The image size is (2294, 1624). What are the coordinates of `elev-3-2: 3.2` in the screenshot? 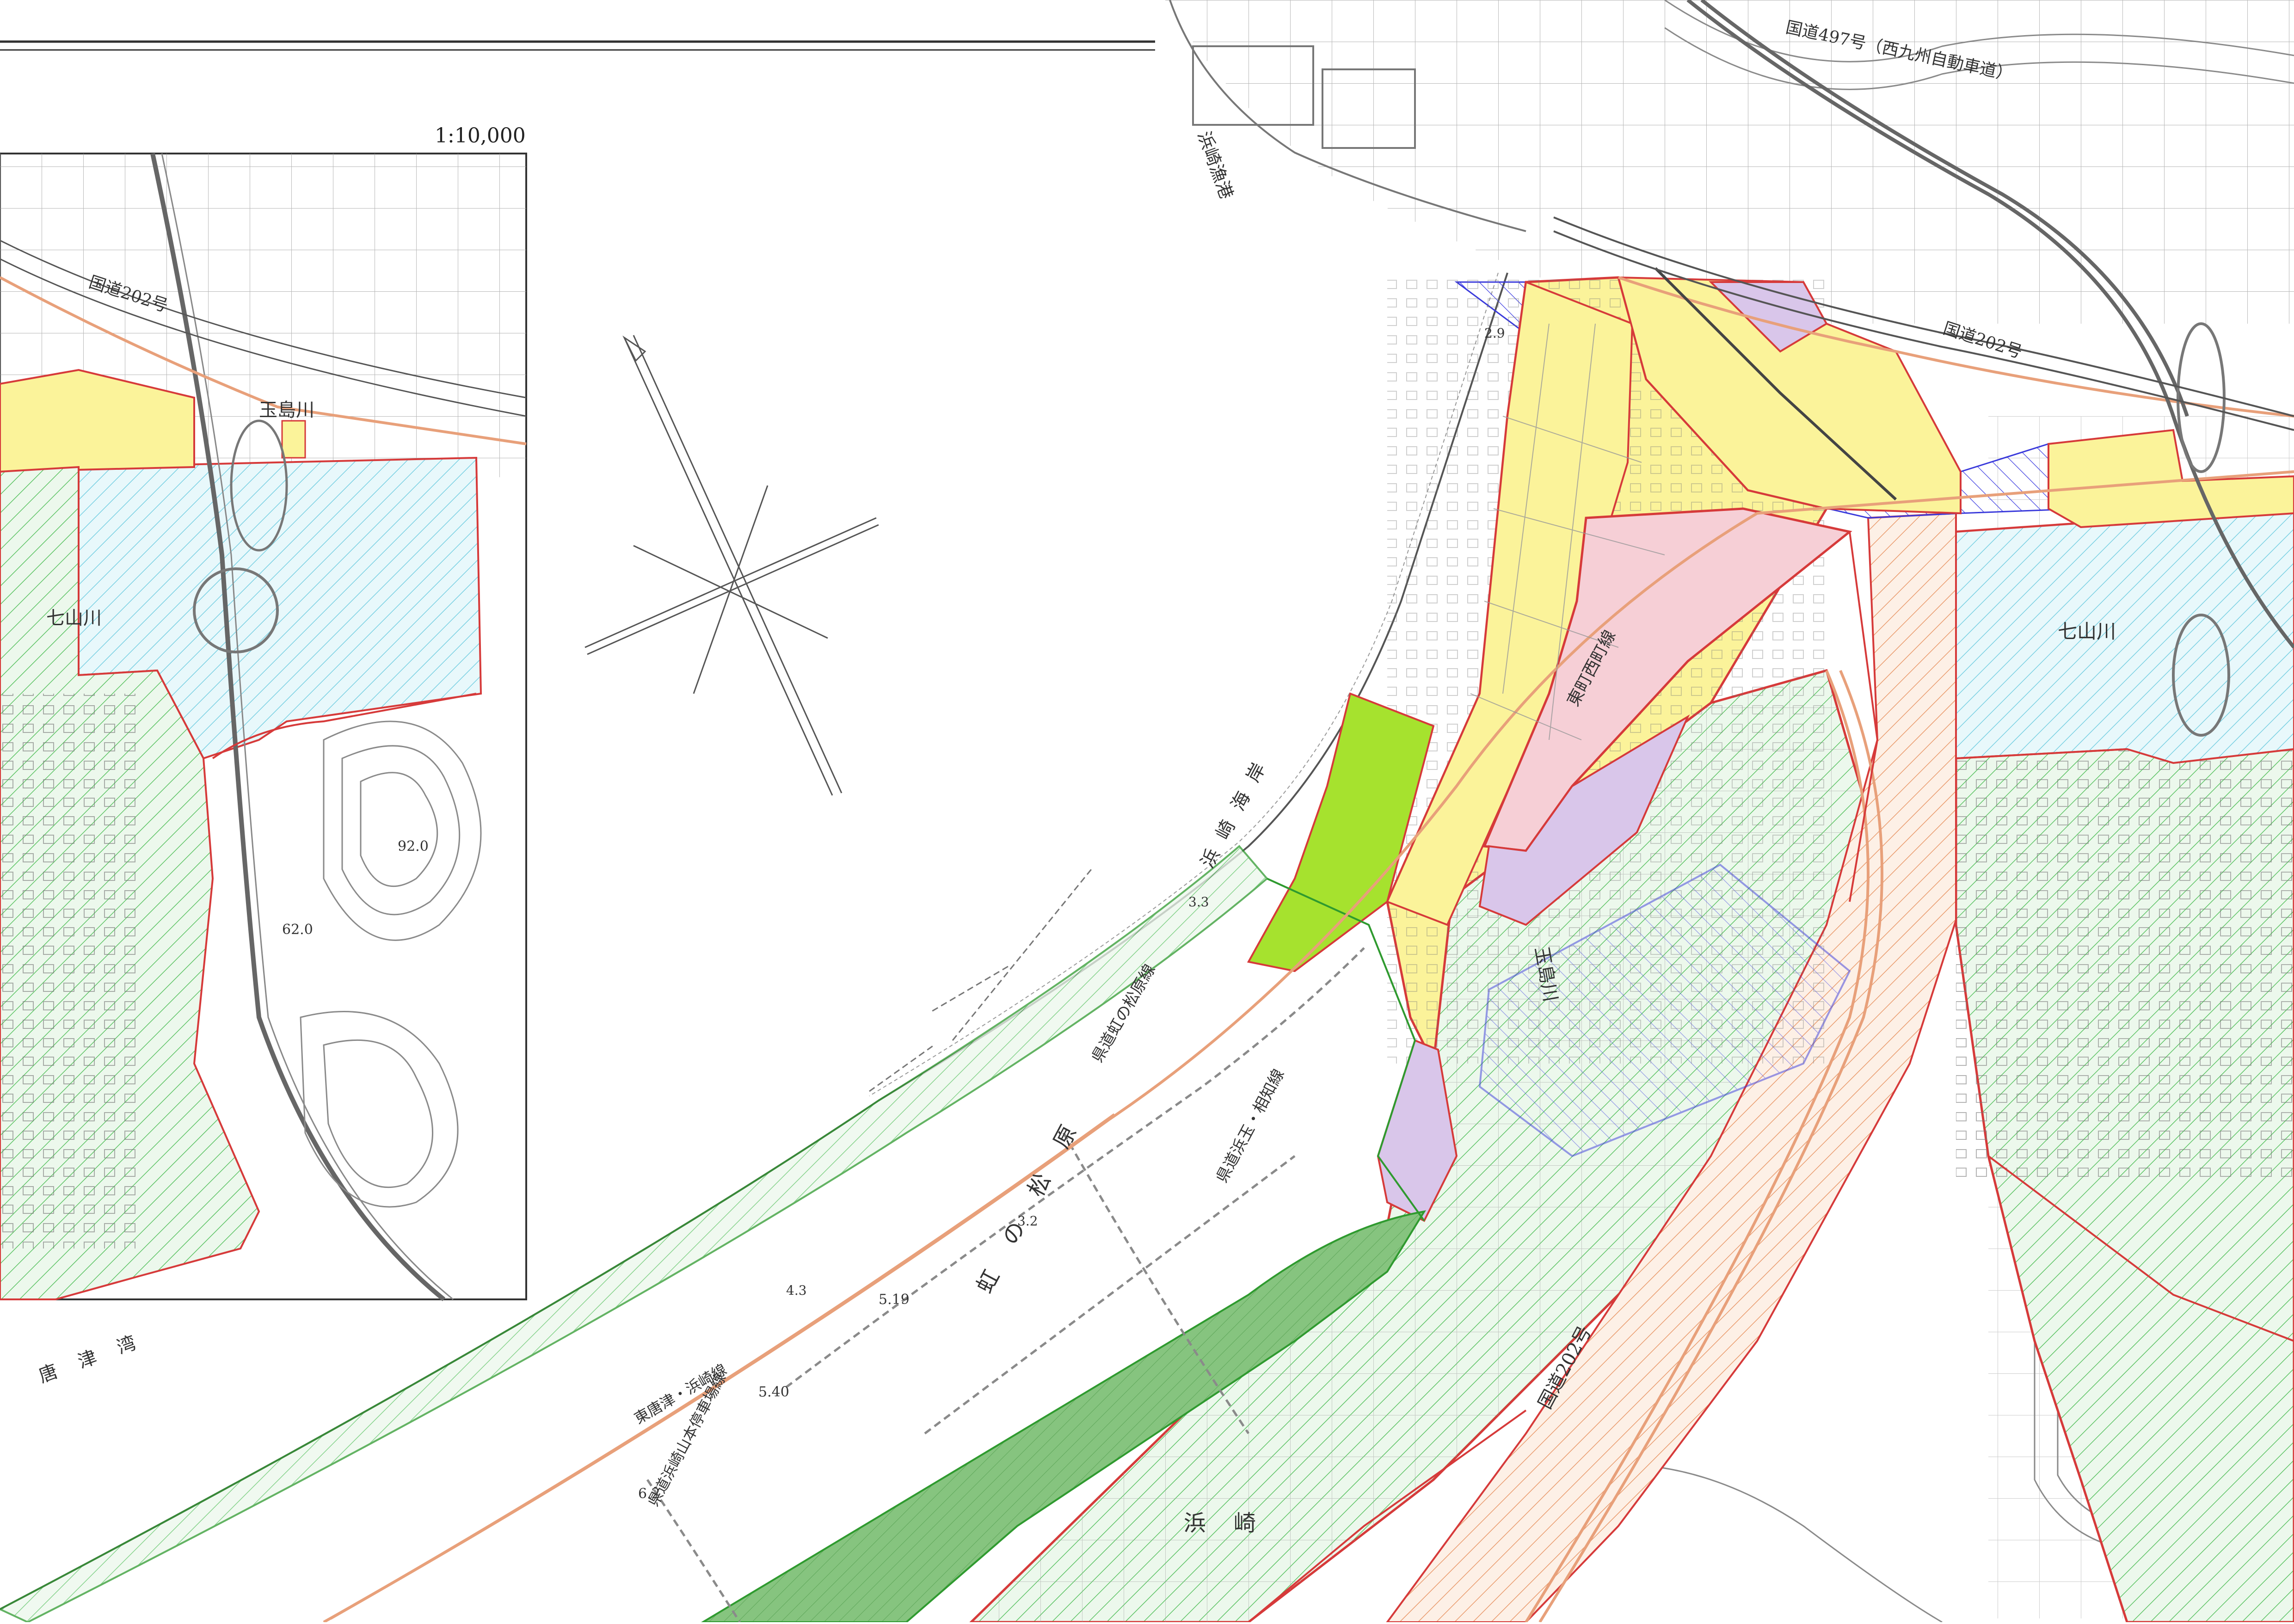 It's located at (1027, 1221).